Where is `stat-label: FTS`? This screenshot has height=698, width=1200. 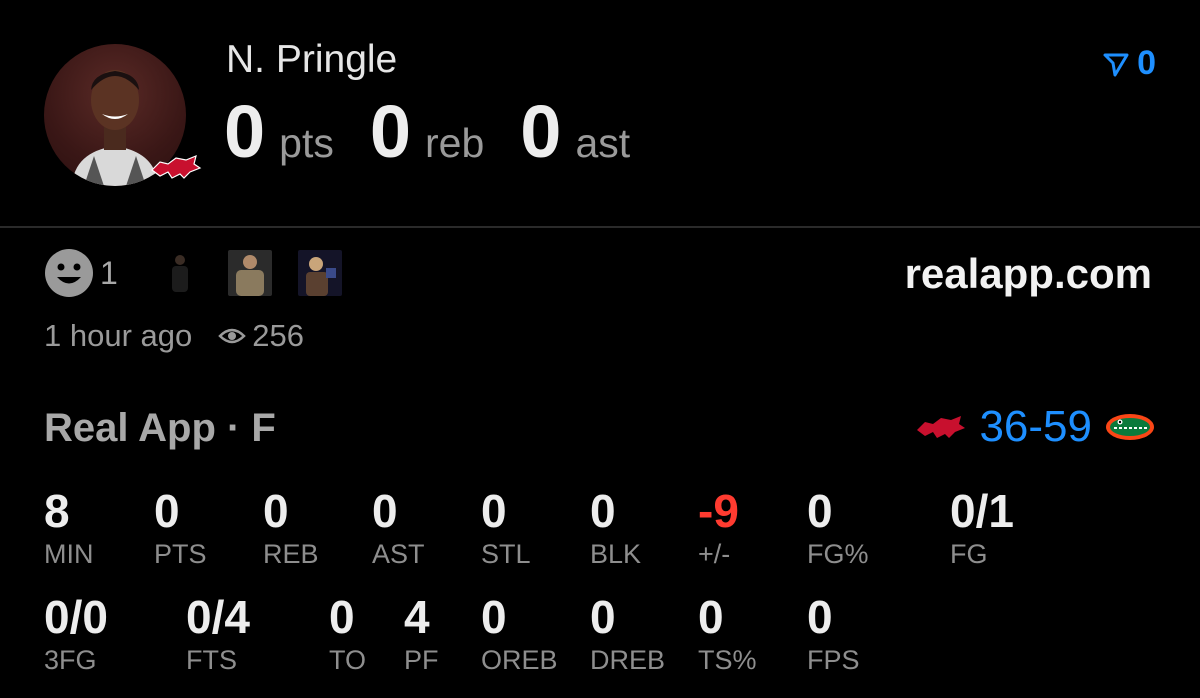 stat-label: FTS is located at coordinates (211, 660).